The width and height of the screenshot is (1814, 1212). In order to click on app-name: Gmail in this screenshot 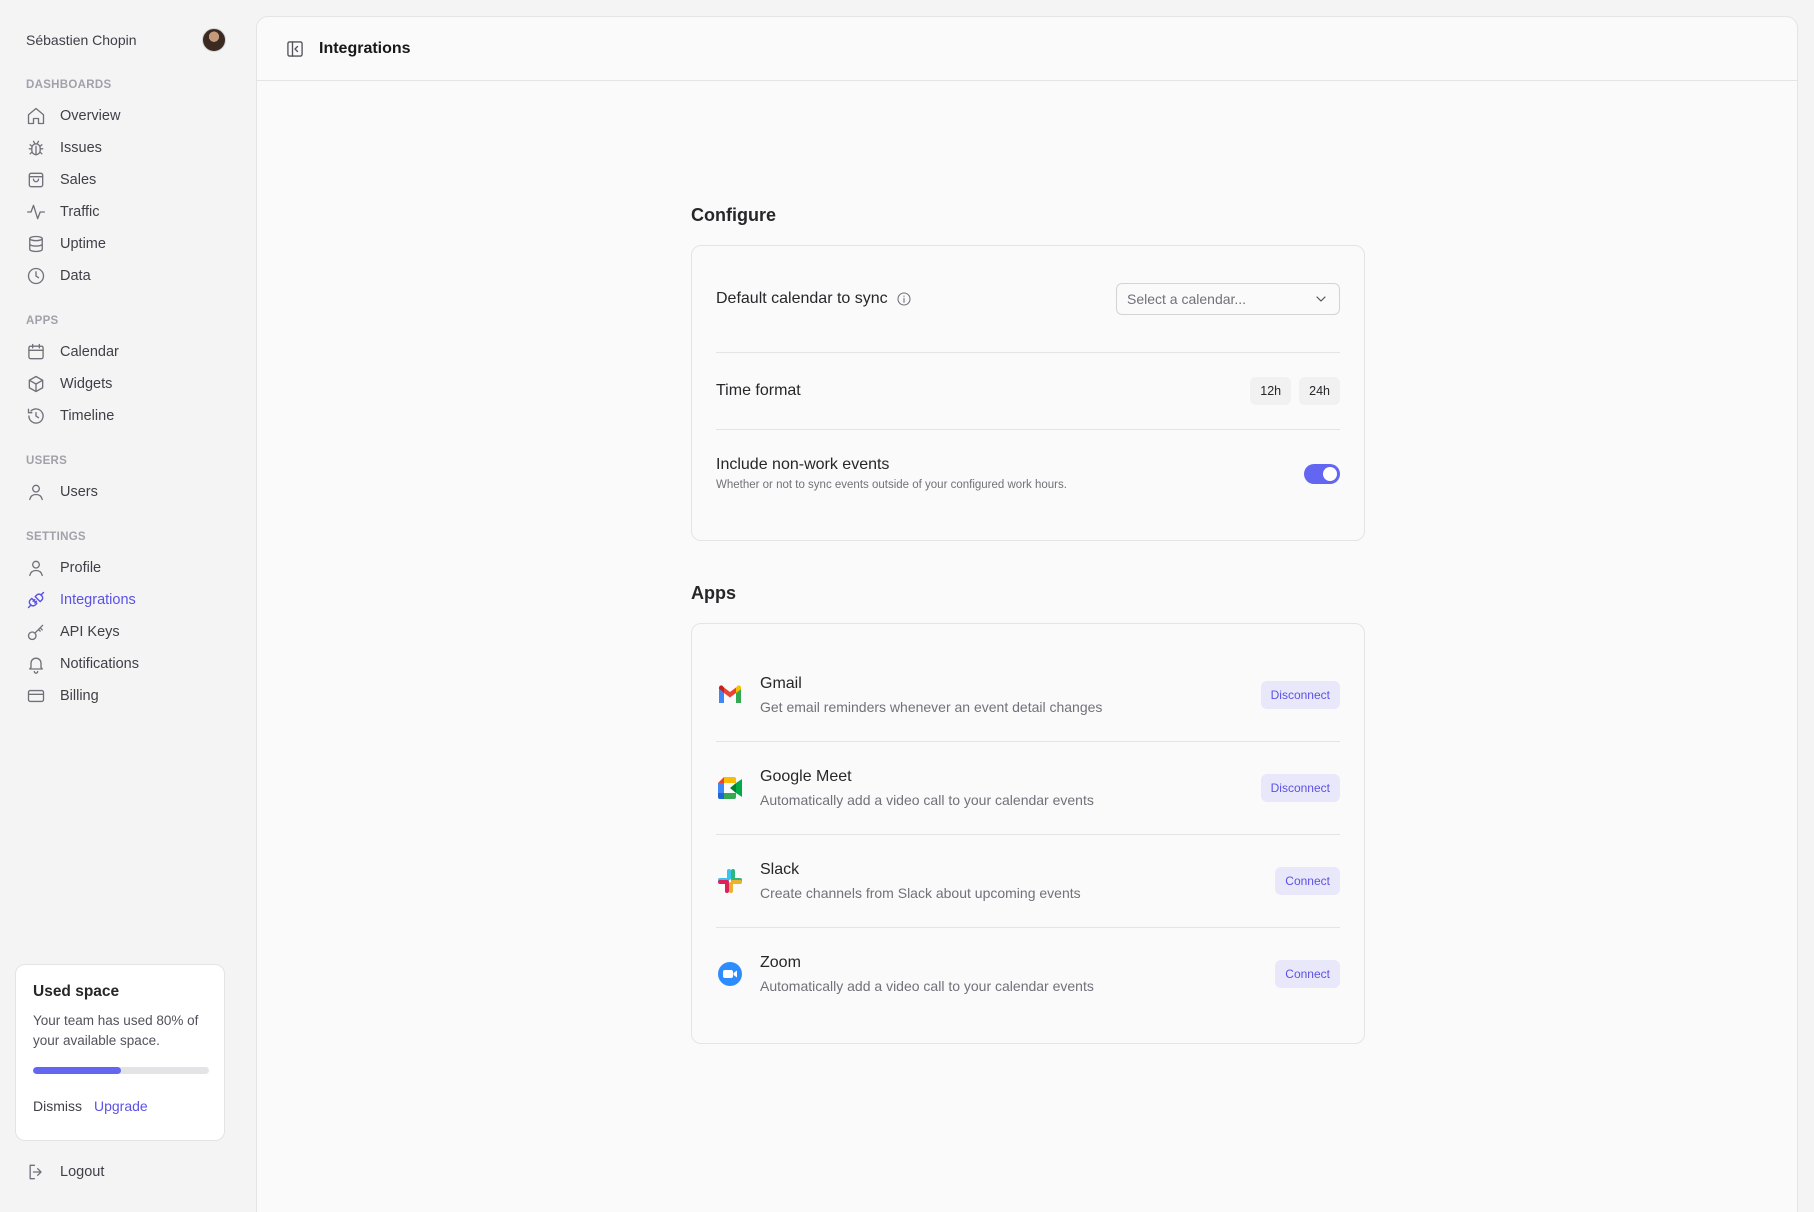, I will do `click(781, 683)`.